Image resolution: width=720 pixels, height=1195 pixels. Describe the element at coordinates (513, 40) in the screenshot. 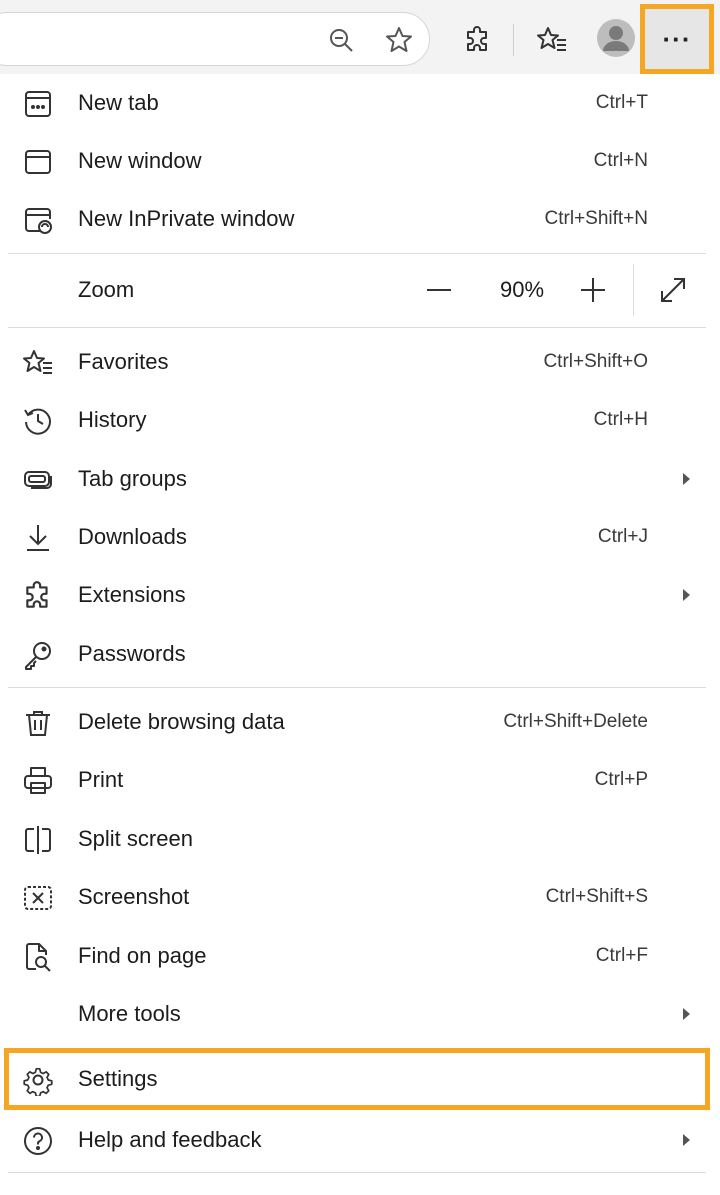

I see `toolbar-divider` at that location.